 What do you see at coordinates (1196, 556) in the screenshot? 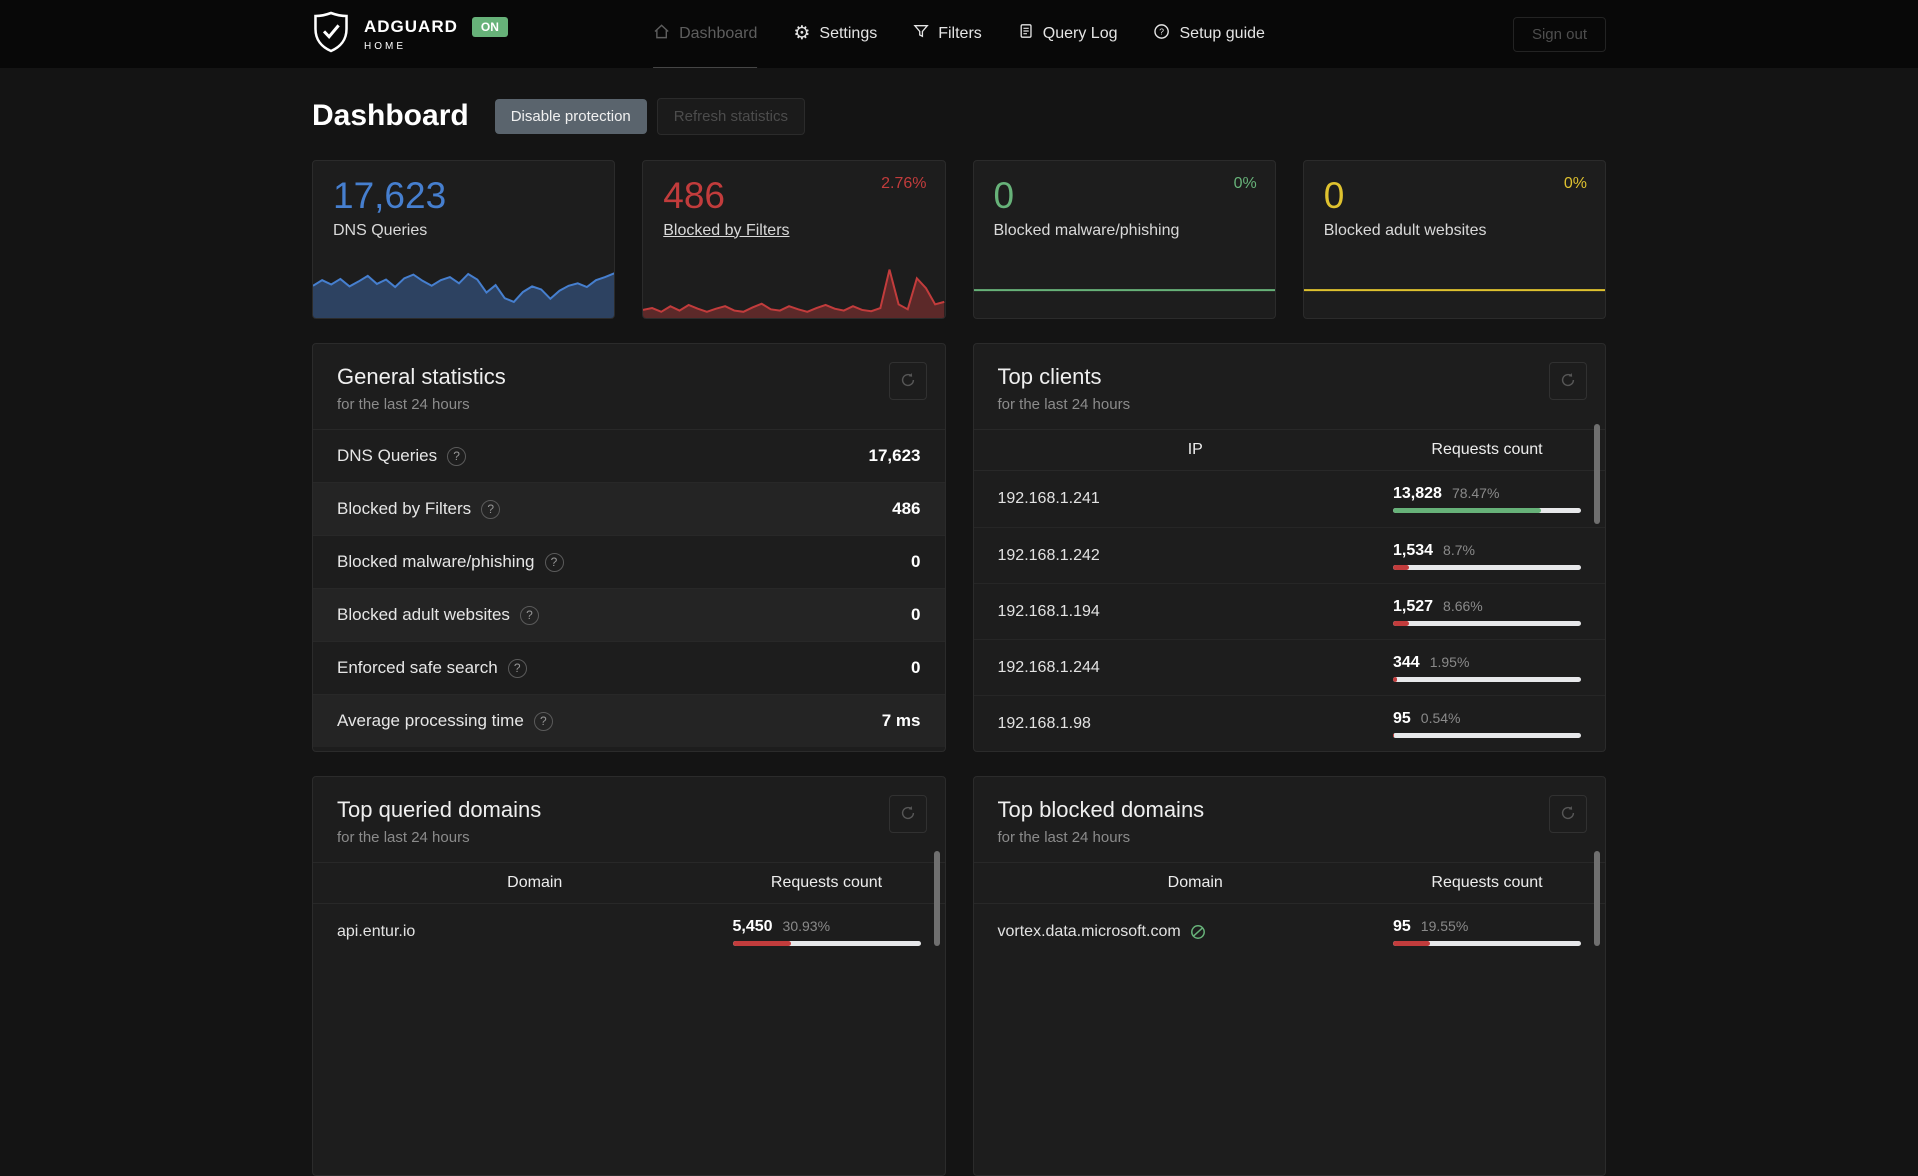
I see `client-cell: 192.168.1.242` at bounding box center [1196, 556].